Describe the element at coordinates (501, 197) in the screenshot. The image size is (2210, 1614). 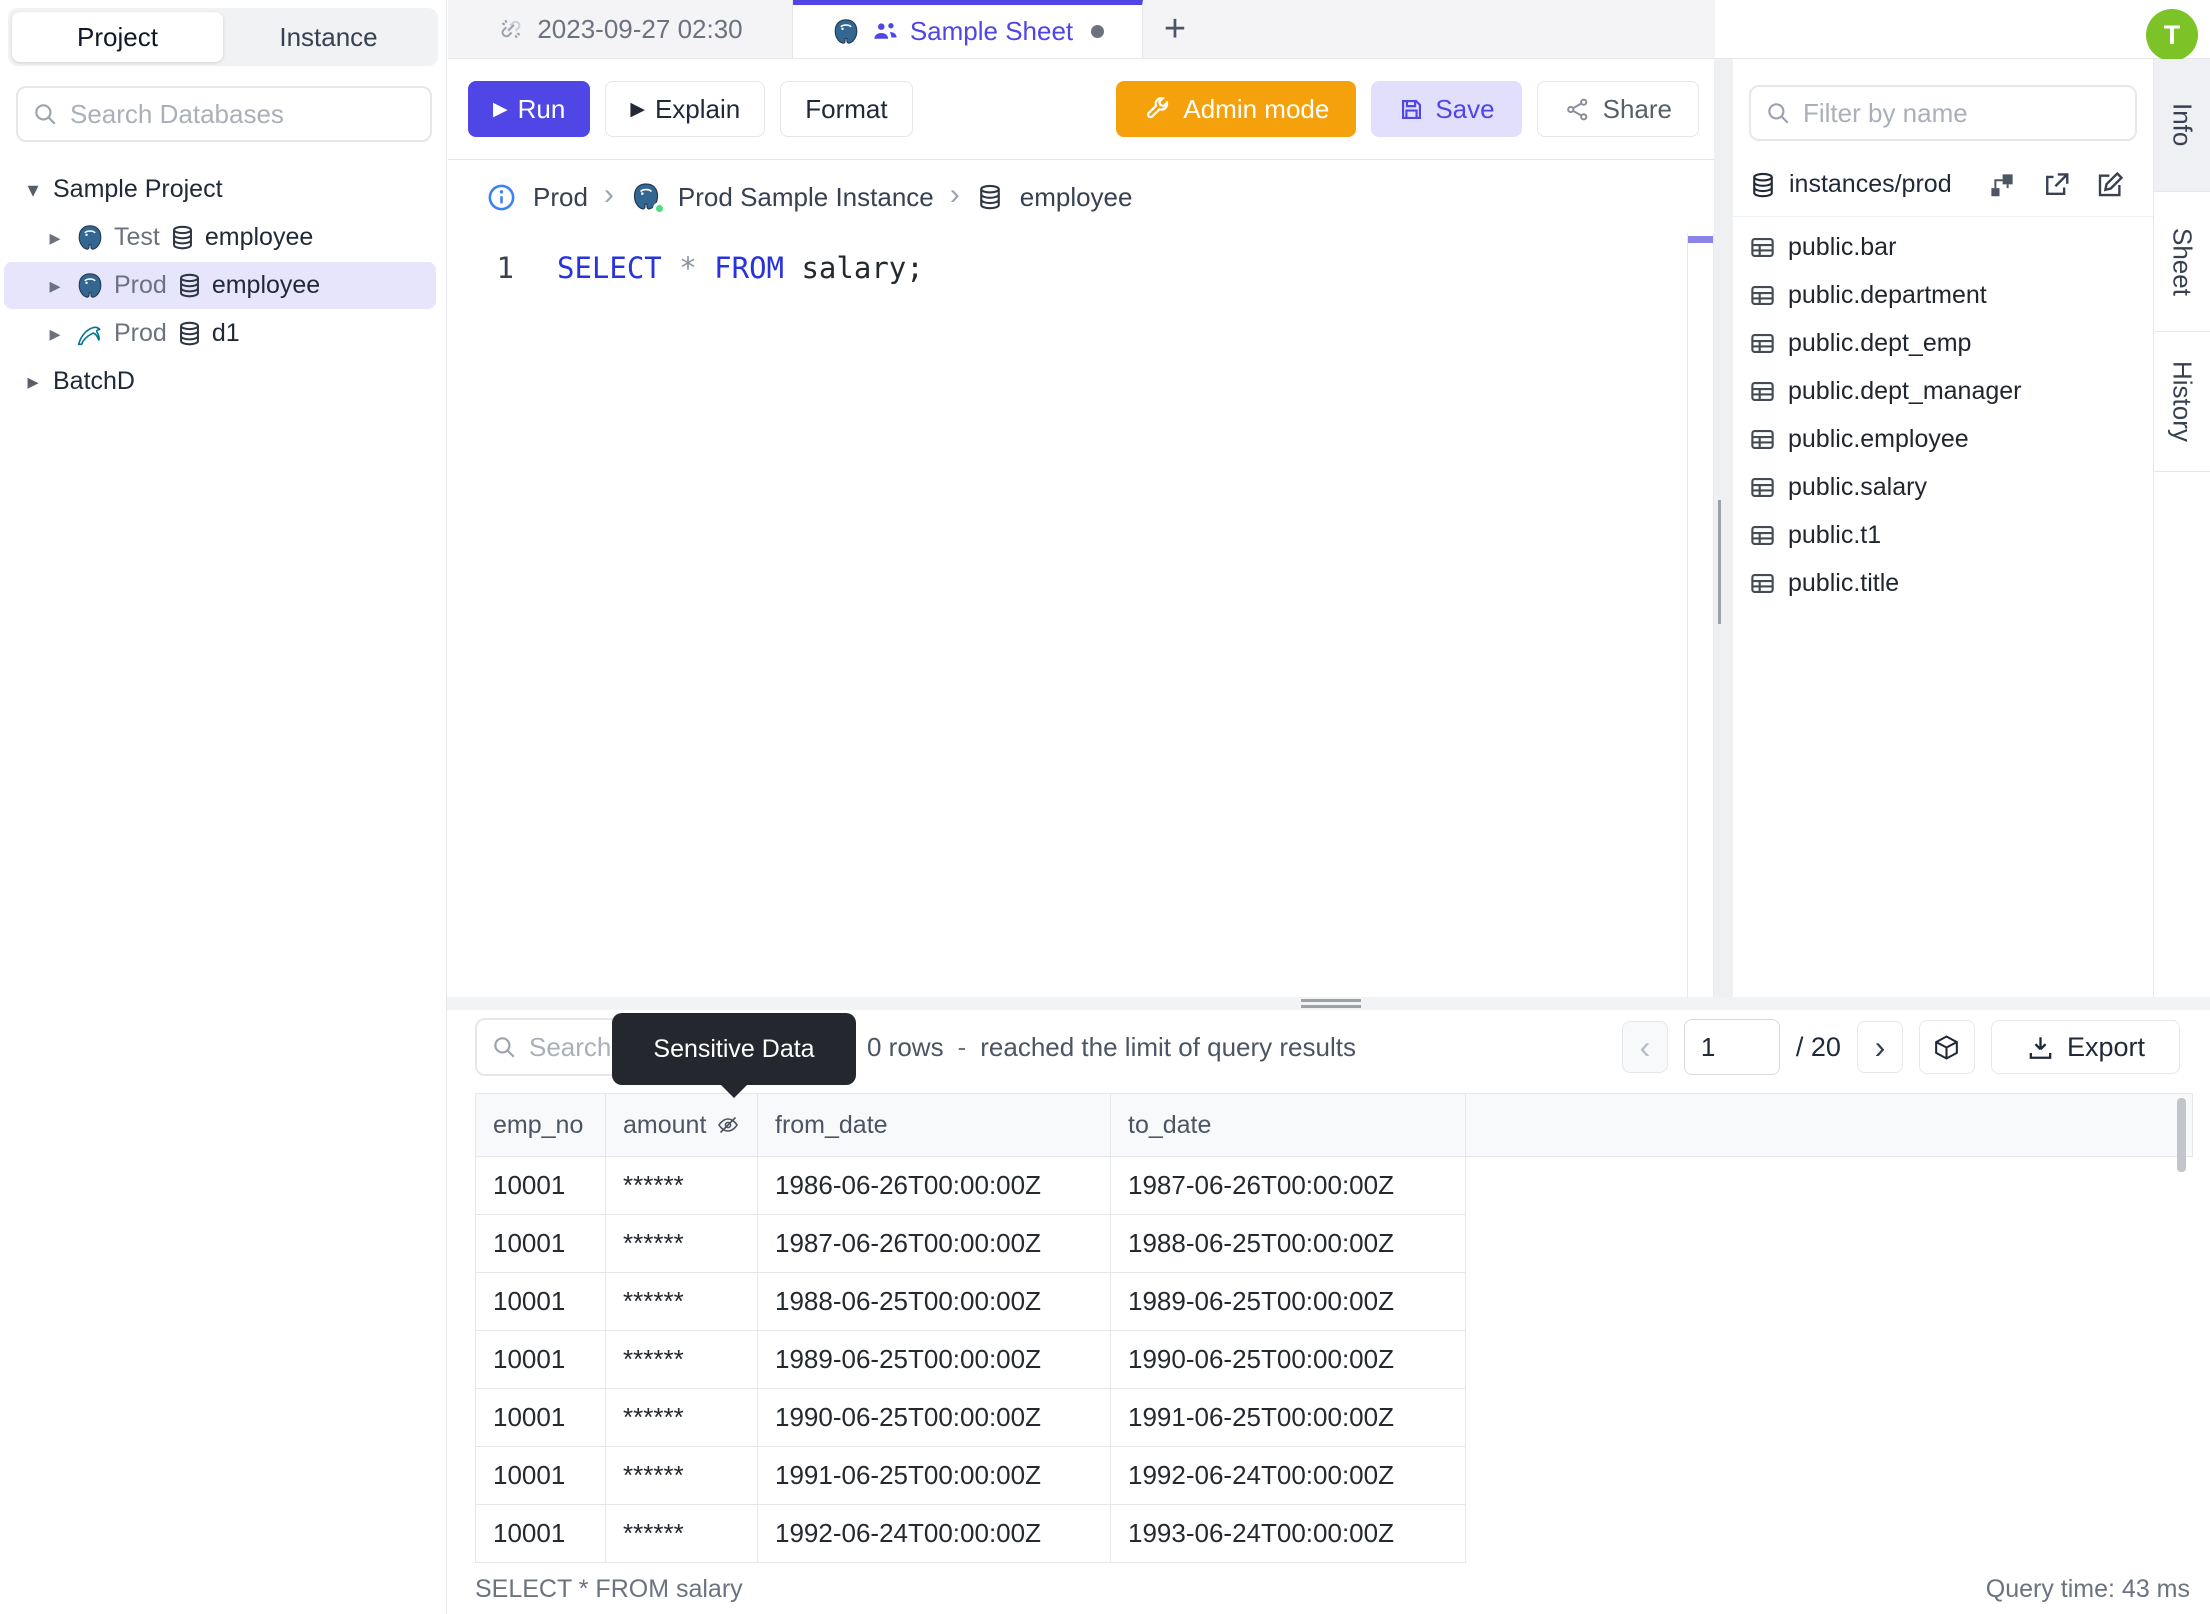
I see `info-icon` at that location.